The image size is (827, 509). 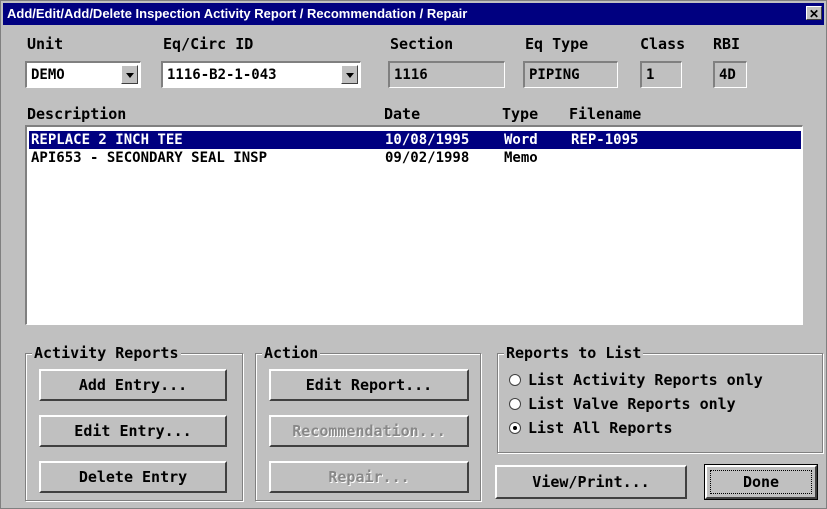 I want to click on radio-list-activity-reports: List Activity Reports only, so click(x=636, y=380).